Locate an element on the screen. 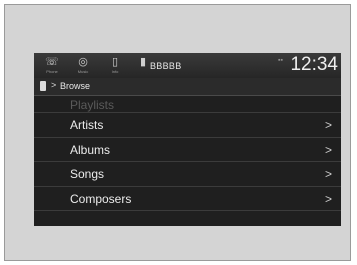 The height and width of the screenshot is (265, 357). phone-icon: ☏ Phone is located at coordinates (52, 66).